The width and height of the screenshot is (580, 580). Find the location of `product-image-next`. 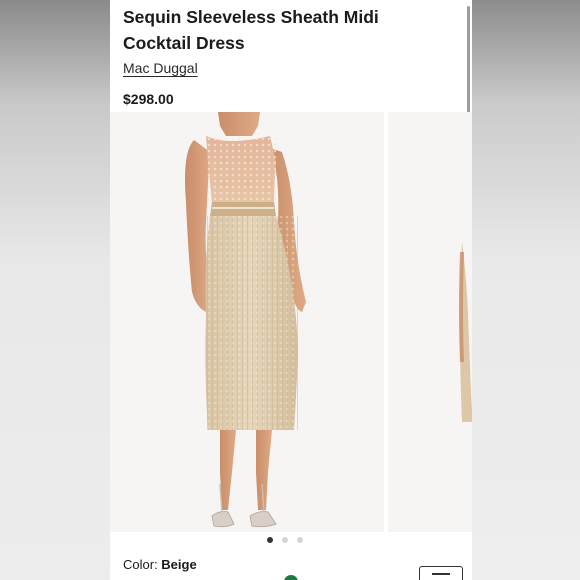

product-image-next is located at coordinates (430, 322).